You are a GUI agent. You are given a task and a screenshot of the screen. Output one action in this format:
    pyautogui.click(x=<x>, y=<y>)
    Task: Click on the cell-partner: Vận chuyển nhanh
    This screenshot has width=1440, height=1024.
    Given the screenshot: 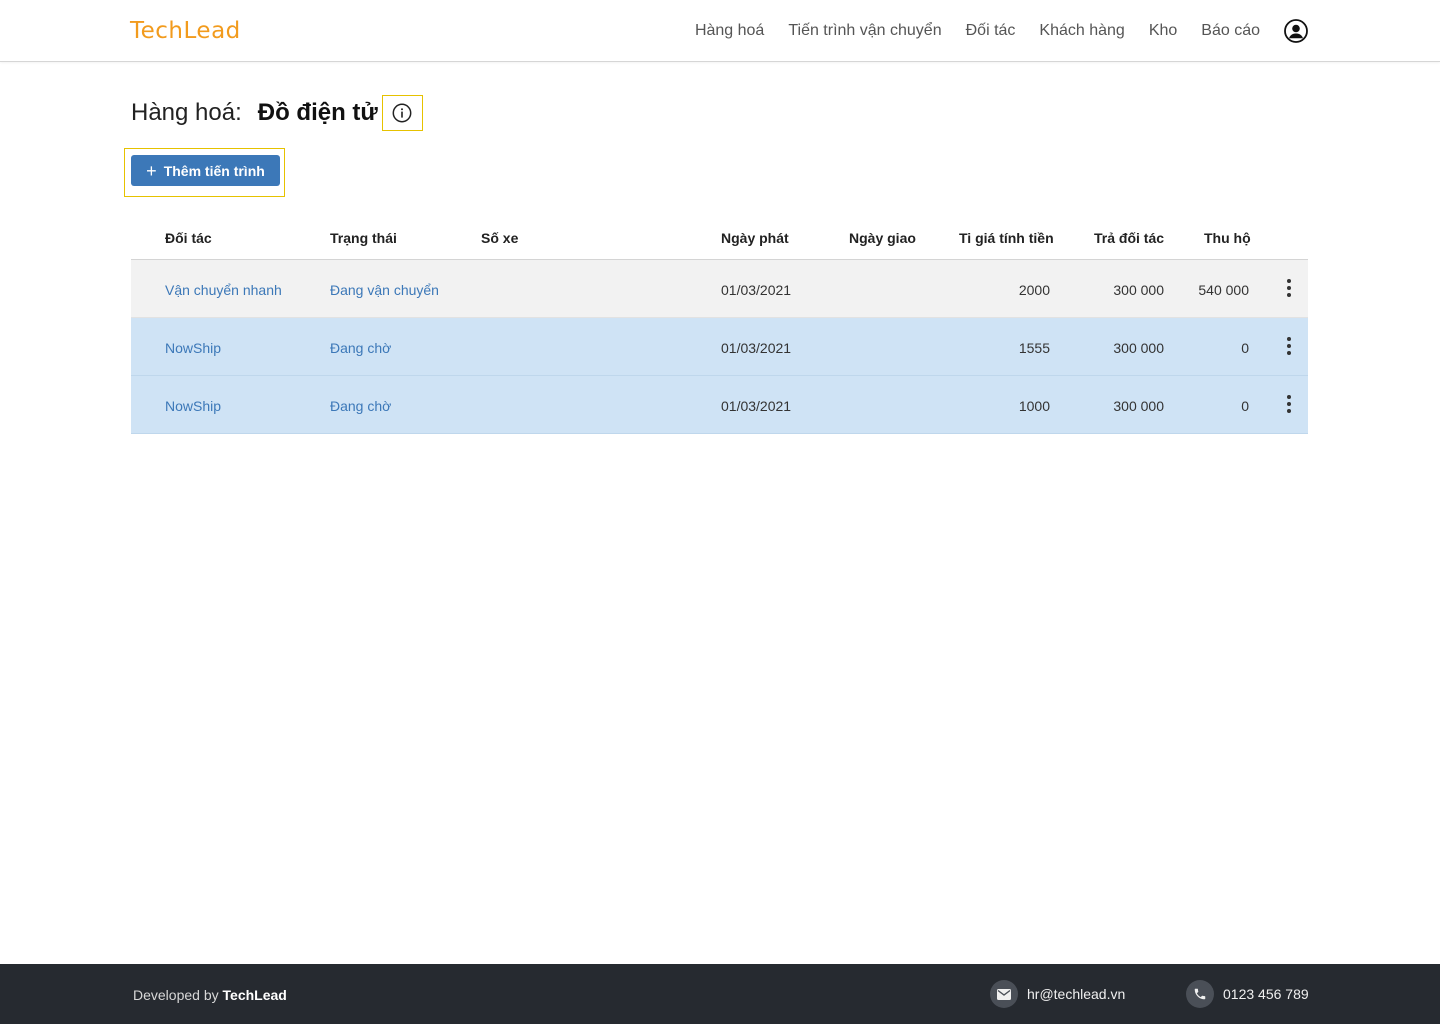 What is the action you would take?
    pyautogui.click(x=223, y=290)
    